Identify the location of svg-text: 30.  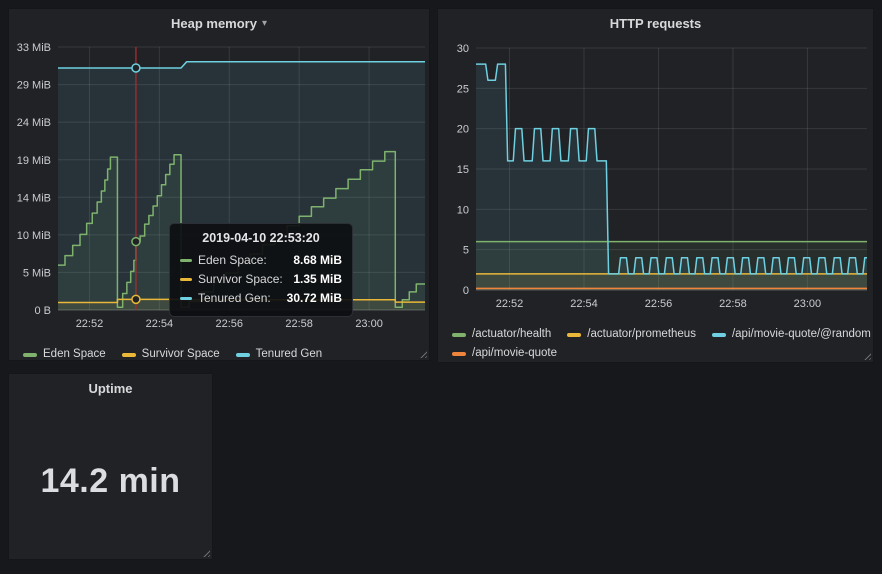
(463, 49).